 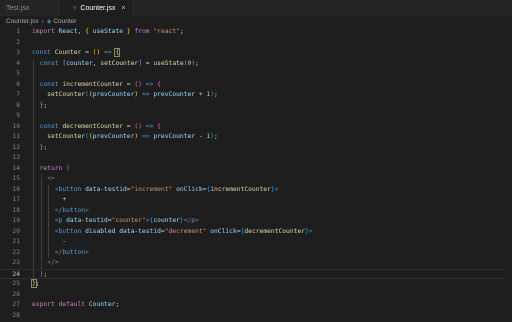 I want to click on code-text: return (, so click(x=51, y=169).